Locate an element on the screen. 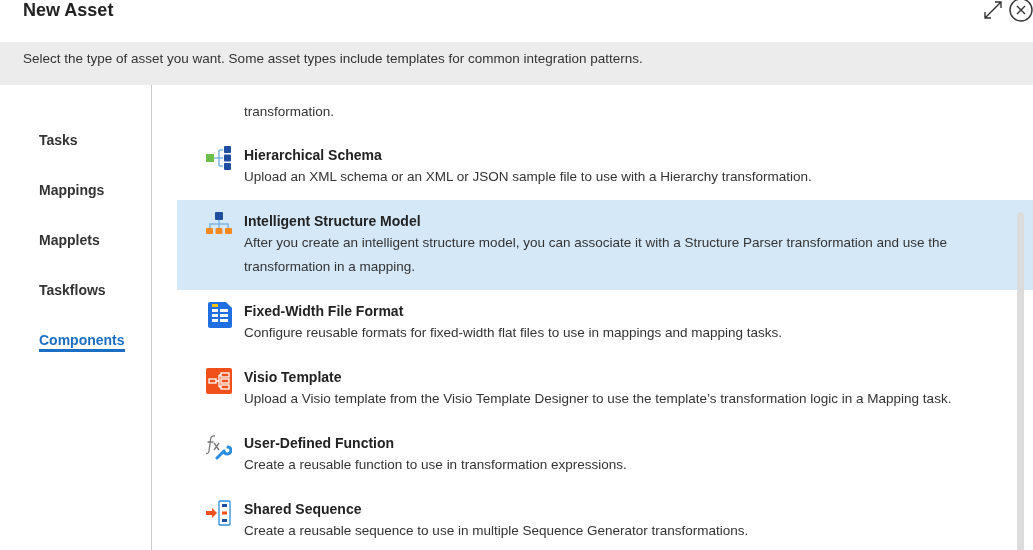 Image resolution: width=1033 pixels, height=550 pixels. asset-item: Visio Template Upload a Visio template from the Visio Template Designer to use the template’s transformation logic in a Mapping task. is located at coordinates (605, 389).